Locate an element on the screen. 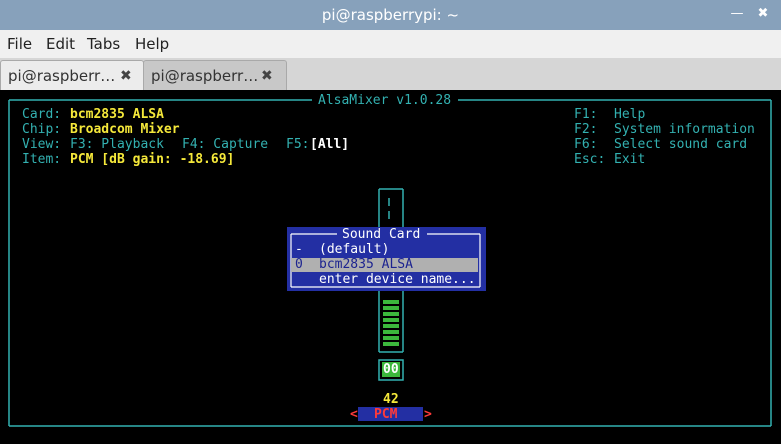 This screenshot has height=444, width=781. window-title: pi@raspberrypi: ~ is located at coordinates (390, 15).